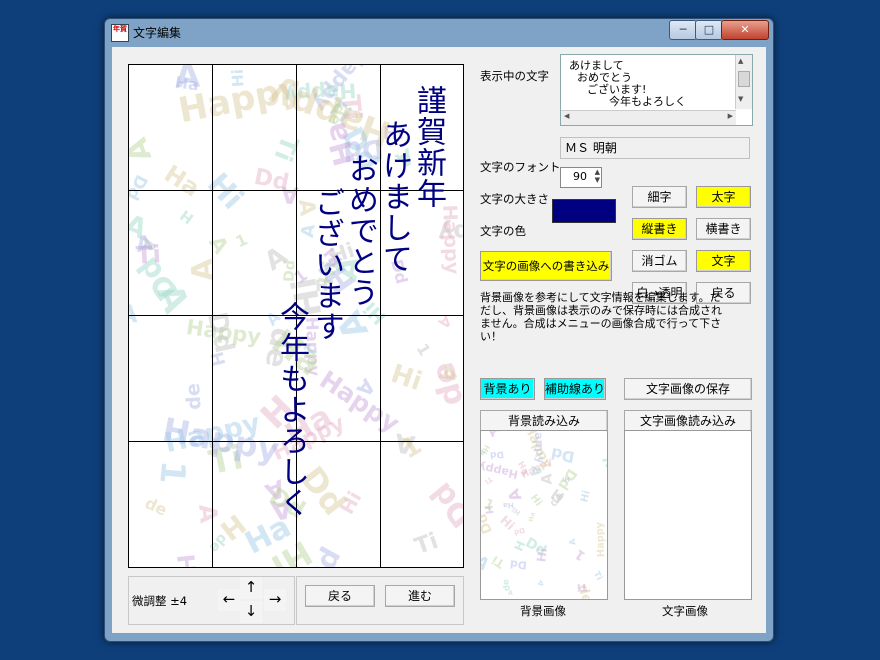 The height and width of the screenshot is (660, 880). I want to click on history-panel: 戻る 進む, so click(380, 600).